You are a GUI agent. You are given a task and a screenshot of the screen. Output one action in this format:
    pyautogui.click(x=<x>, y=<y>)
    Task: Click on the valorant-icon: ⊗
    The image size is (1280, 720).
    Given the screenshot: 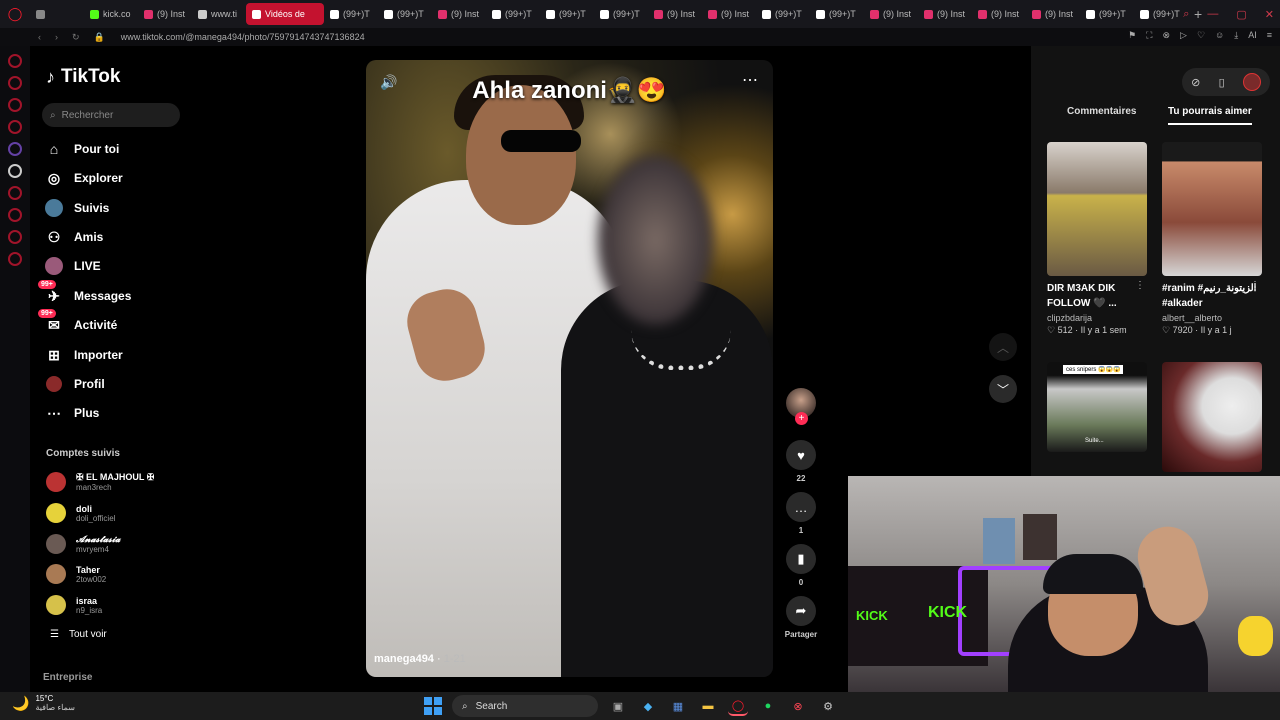 What is the action you would take?
    pyautogui.click(x=798, y=706)
    